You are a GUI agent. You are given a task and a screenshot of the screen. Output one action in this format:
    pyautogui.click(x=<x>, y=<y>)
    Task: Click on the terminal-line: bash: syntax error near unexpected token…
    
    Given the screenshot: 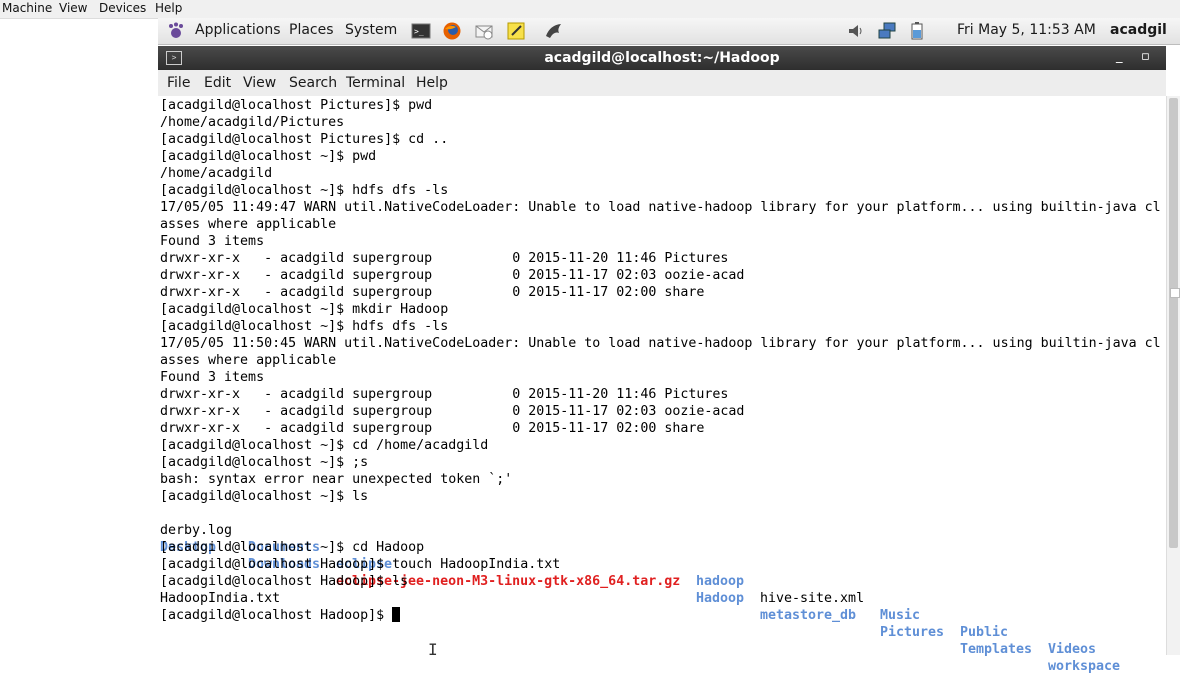 What is the action you would take?
    pyautogui.click(x=336, y=479)
    